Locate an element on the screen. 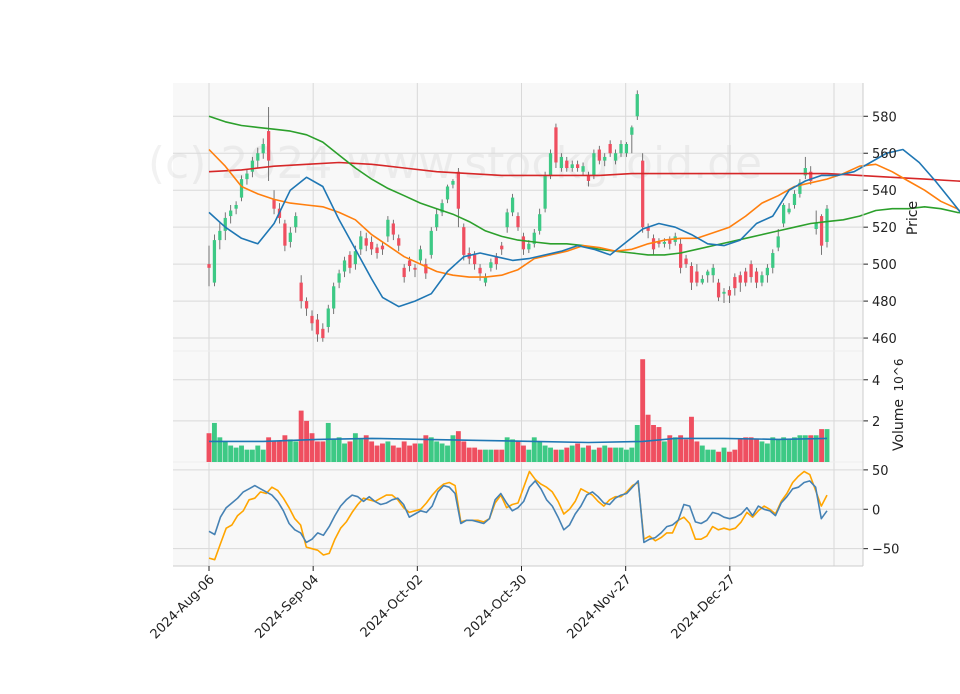  price-tick-label: 560 is located at coordinates (884, 154).